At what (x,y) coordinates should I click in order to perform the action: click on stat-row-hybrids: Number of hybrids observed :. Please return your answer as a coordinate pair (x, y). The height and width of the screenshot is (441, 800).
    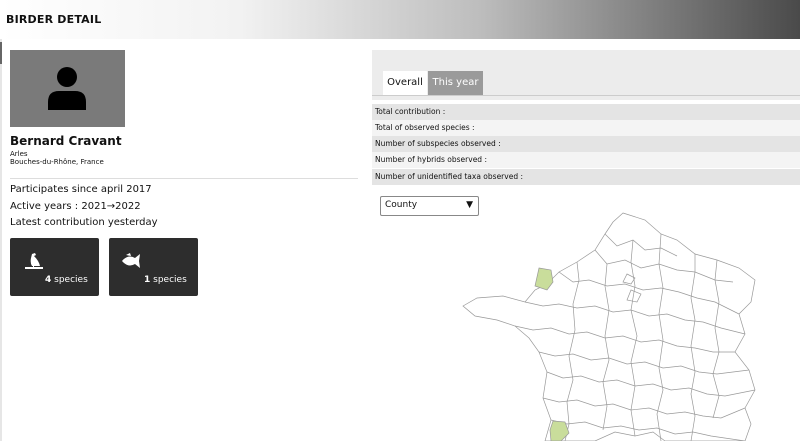
    Looking at the image, I should click on (586, 160).